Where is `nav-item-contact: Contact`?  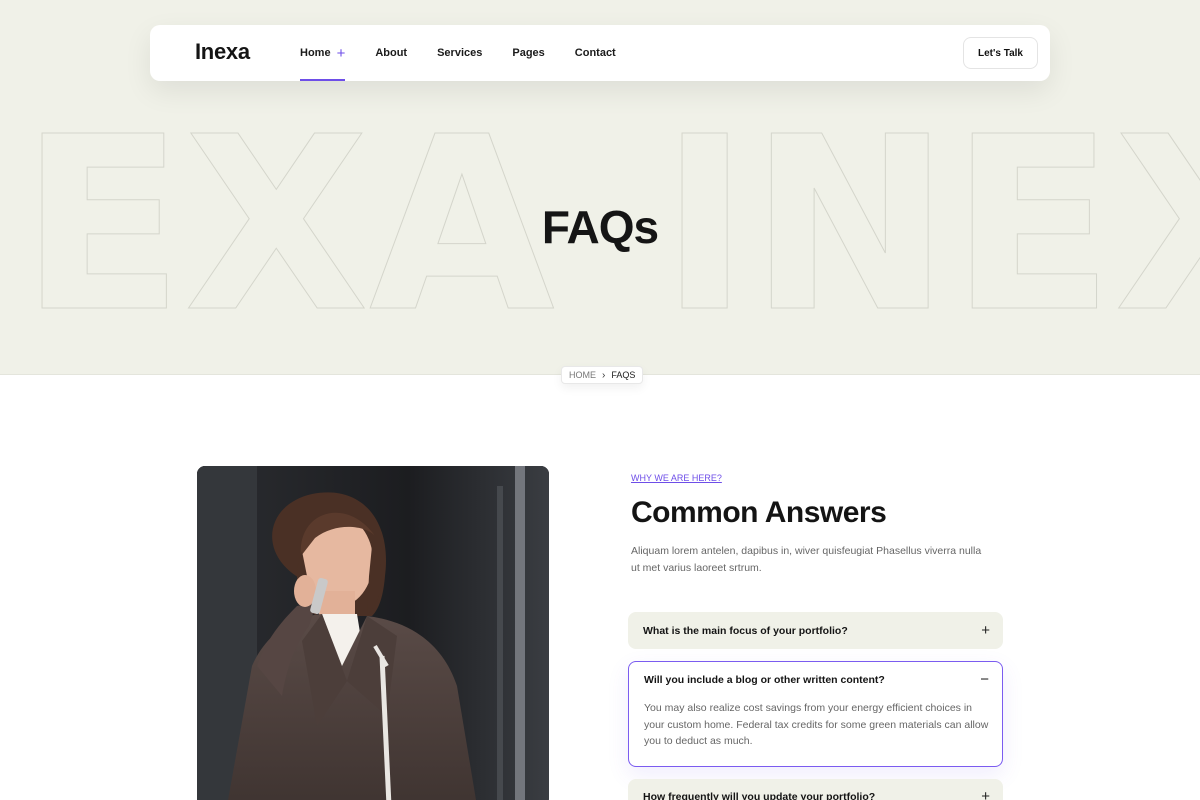
nav-item-contact: Contact is located at coordinates (595, 53).